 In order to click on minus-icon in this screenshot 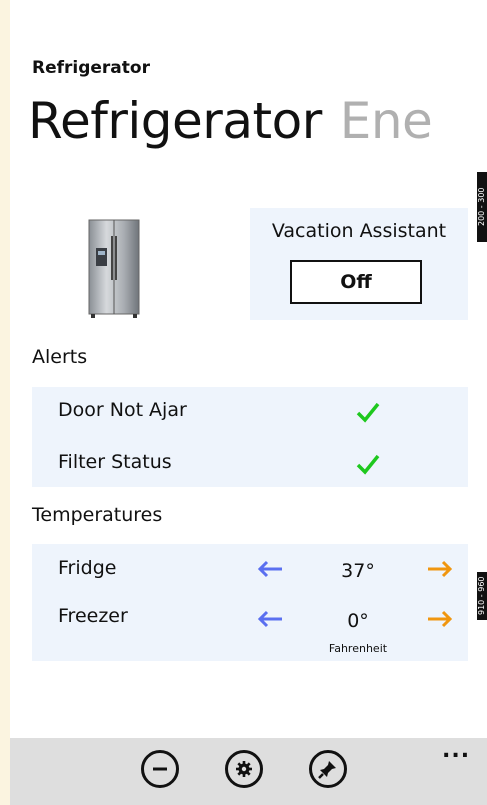, I will do `click(160, 769)`.